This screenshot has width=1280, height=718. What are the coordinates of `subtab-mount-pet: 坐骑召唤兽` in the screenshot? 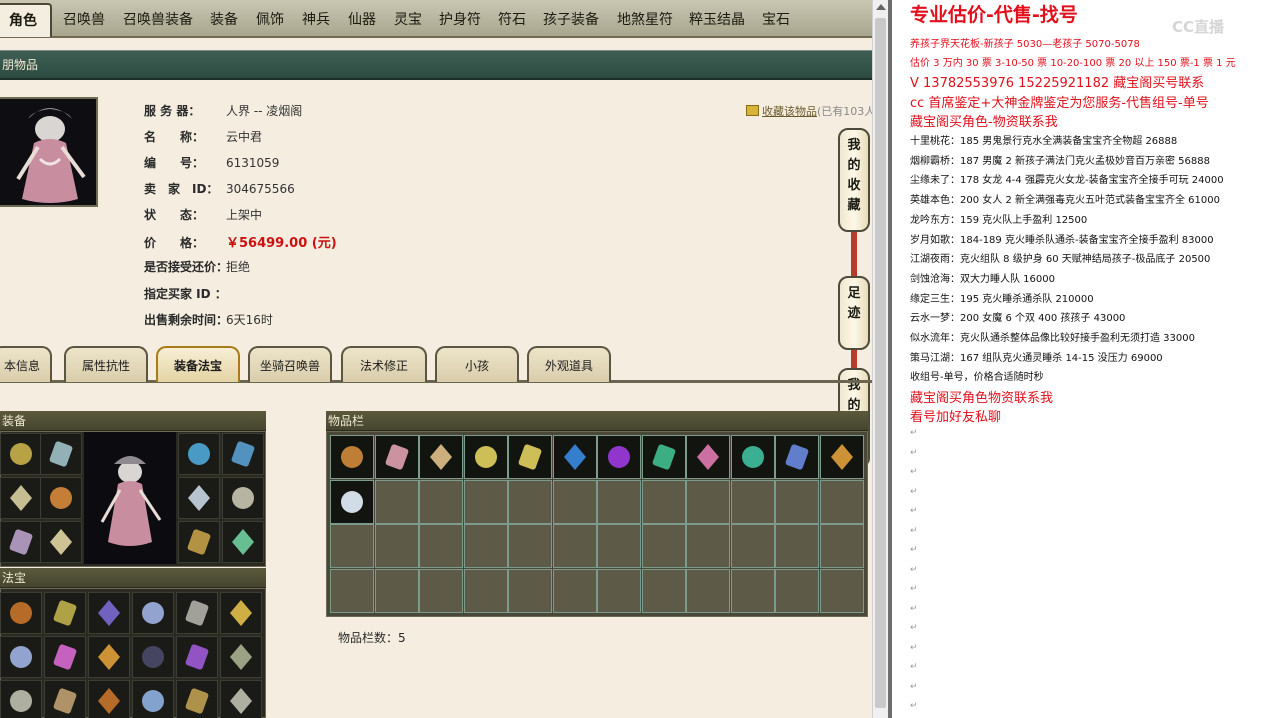 It's located at (290, 364).